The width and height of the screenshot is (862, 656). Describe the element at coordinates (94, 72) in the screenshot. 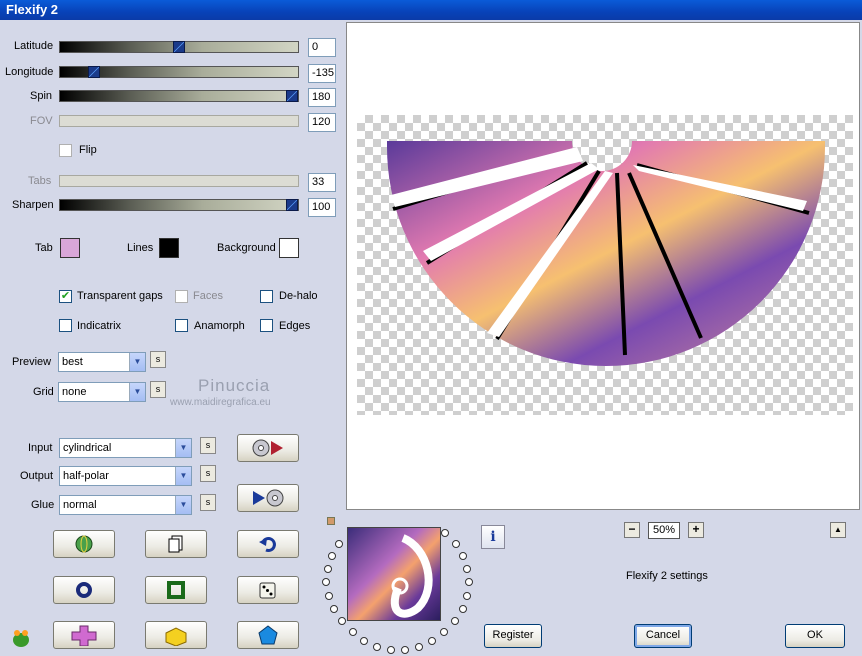

I see `longitude-slider-thumb` at that location.